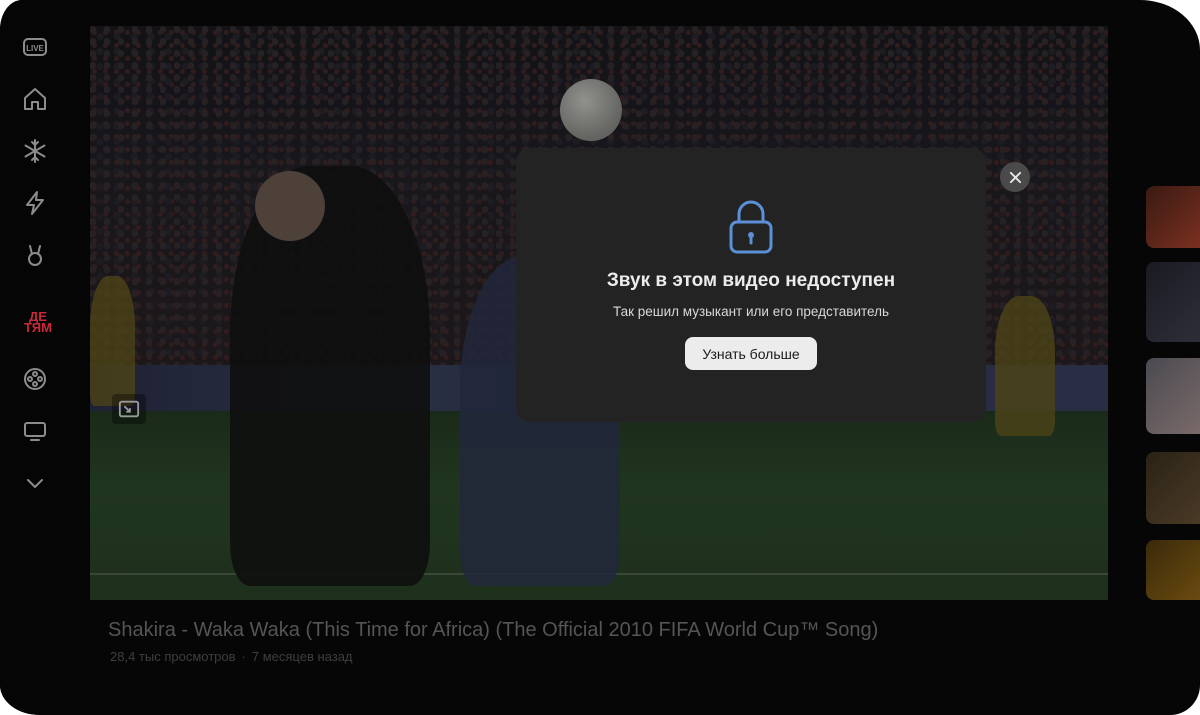  I want to click on chevron-down-icon, so click(35, 483).